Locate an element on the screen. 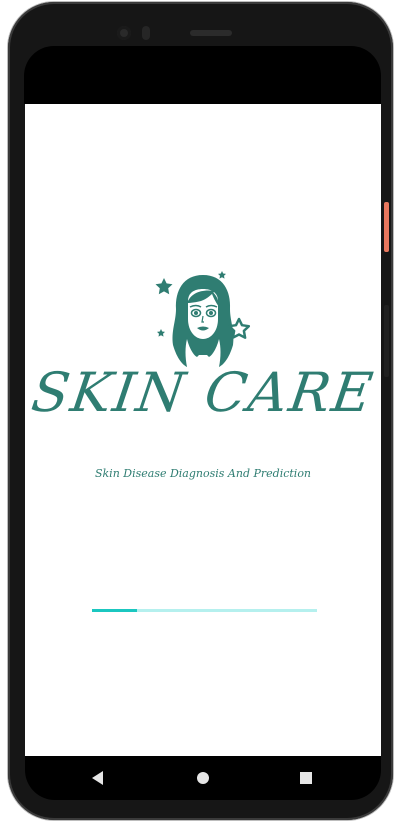  earpiece-speaker is located at coordinates (211, 33).